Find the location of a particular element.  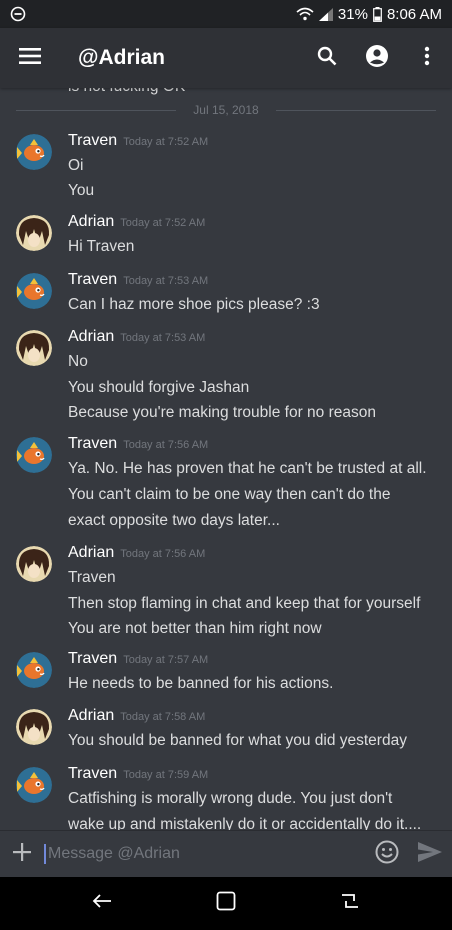

recent-apps-button is located at coordinates (350, 903).